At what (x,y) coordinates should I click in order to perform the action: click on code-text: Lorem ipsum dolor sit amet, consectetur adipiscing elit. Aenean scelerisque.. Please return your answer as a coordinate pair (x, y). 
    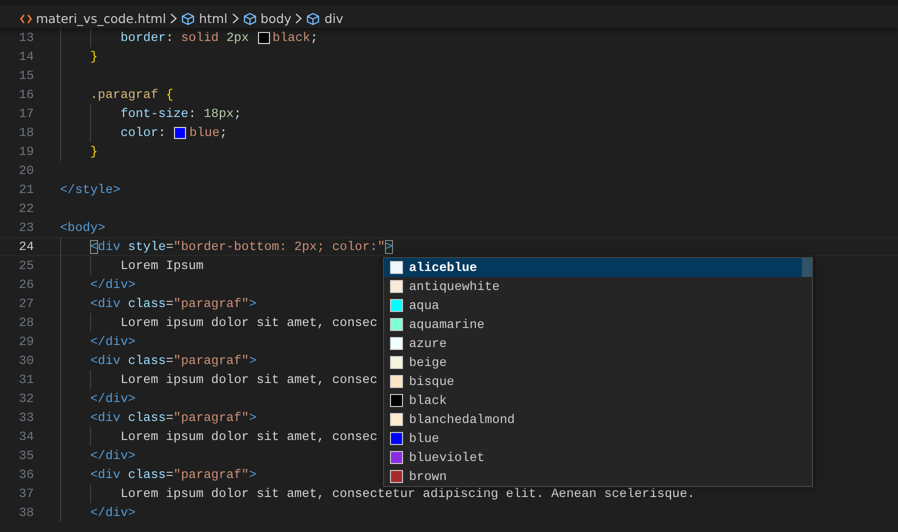
    Looking at the image, I should click on (407, 493).